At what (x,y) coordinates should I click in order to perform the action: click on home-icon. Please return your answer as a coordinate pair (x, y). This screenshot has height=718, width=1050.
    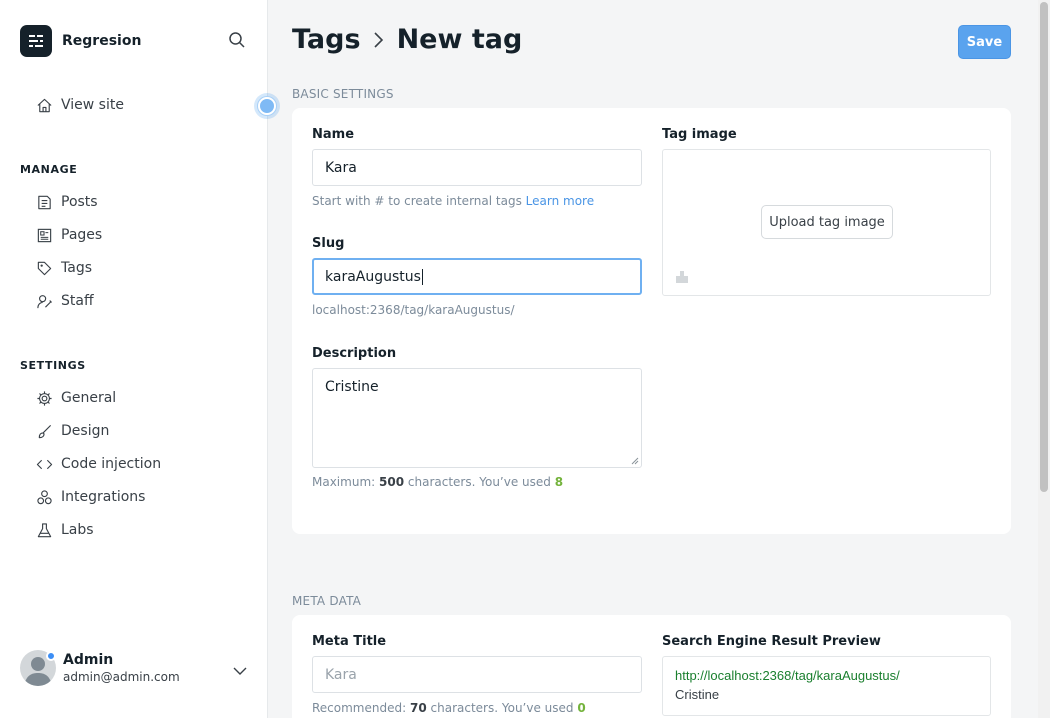
    Looking at the image, I should click on (44, 105).